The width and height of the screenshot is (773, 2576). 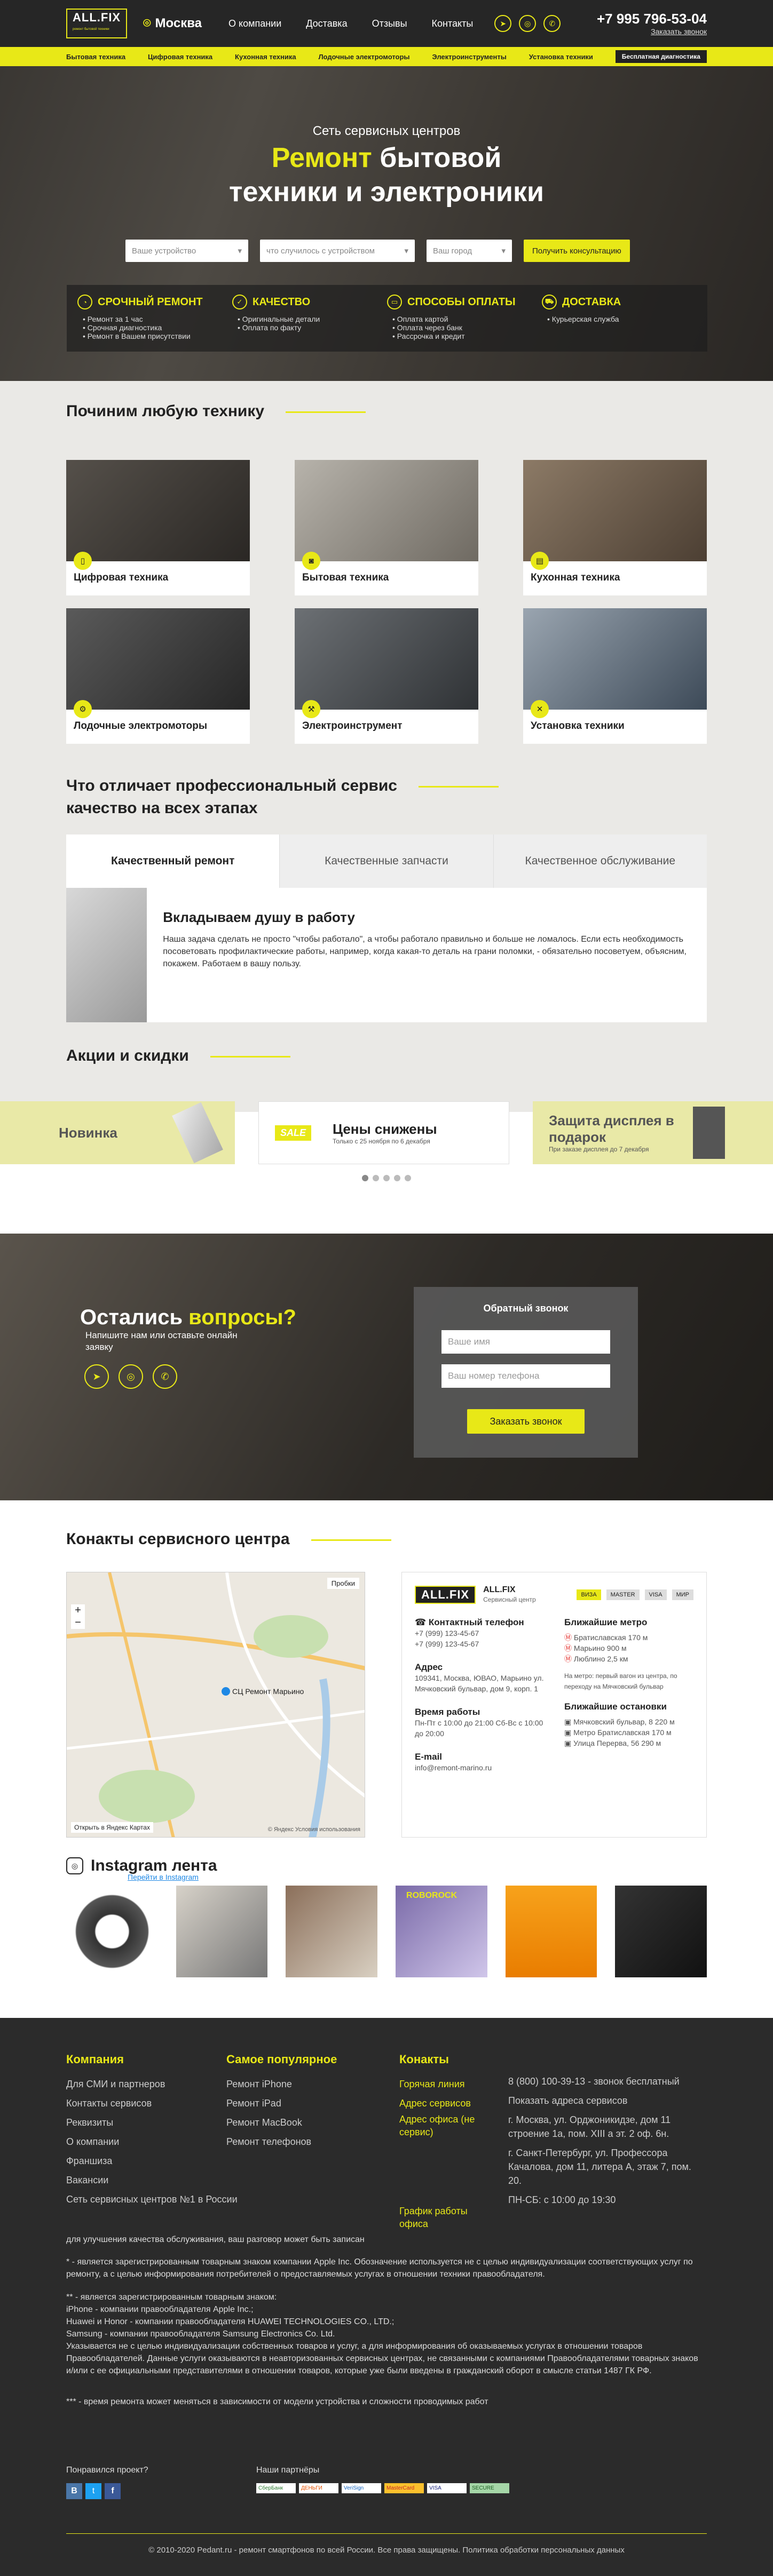 I want to click on nav-contacts: Контакты, so click(x=453, y=23).